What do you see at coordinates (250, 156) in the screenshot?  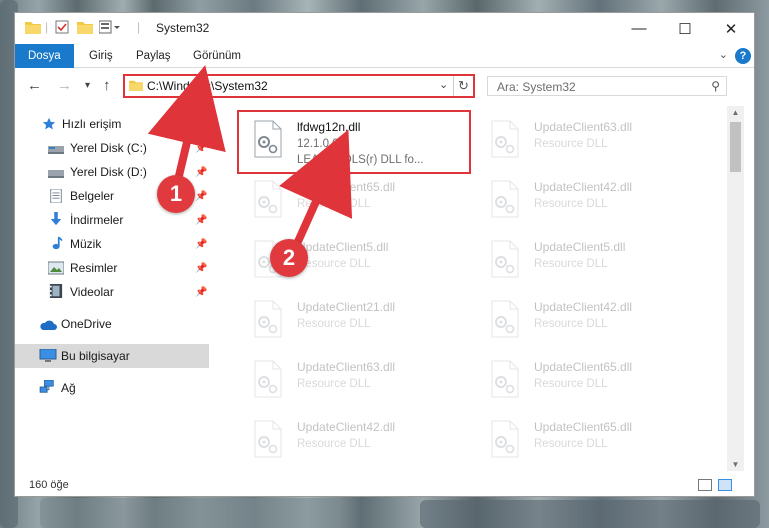 I see `annotation-arrows` at bounding box center [250, 156].